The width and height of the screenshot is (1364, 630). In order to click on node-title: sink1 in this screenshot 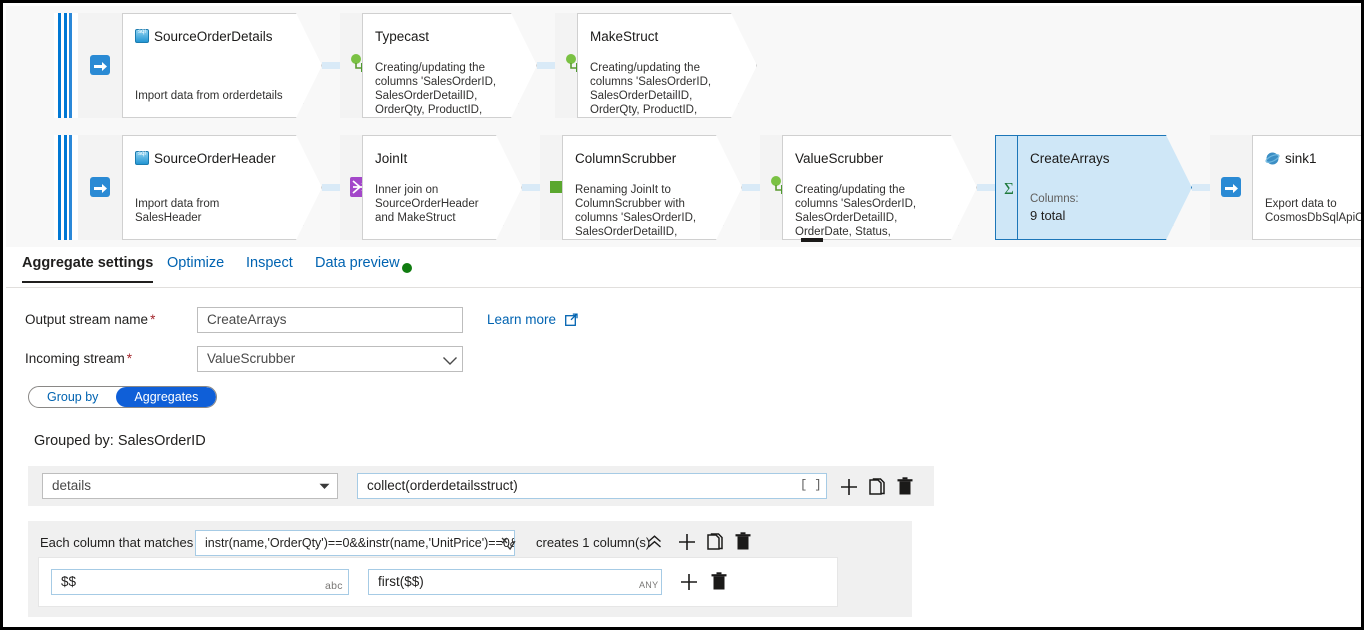, I will do `click(1291, 158)`.